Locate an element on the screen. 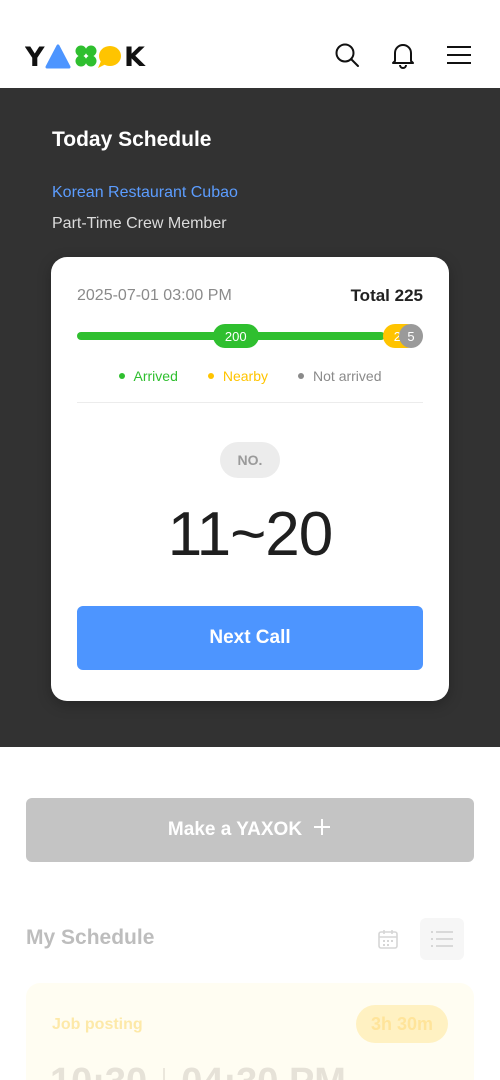 The image size is (500, 1080). make-yaxok-label: Make a YAXOK is located at coordinates (235, 829).